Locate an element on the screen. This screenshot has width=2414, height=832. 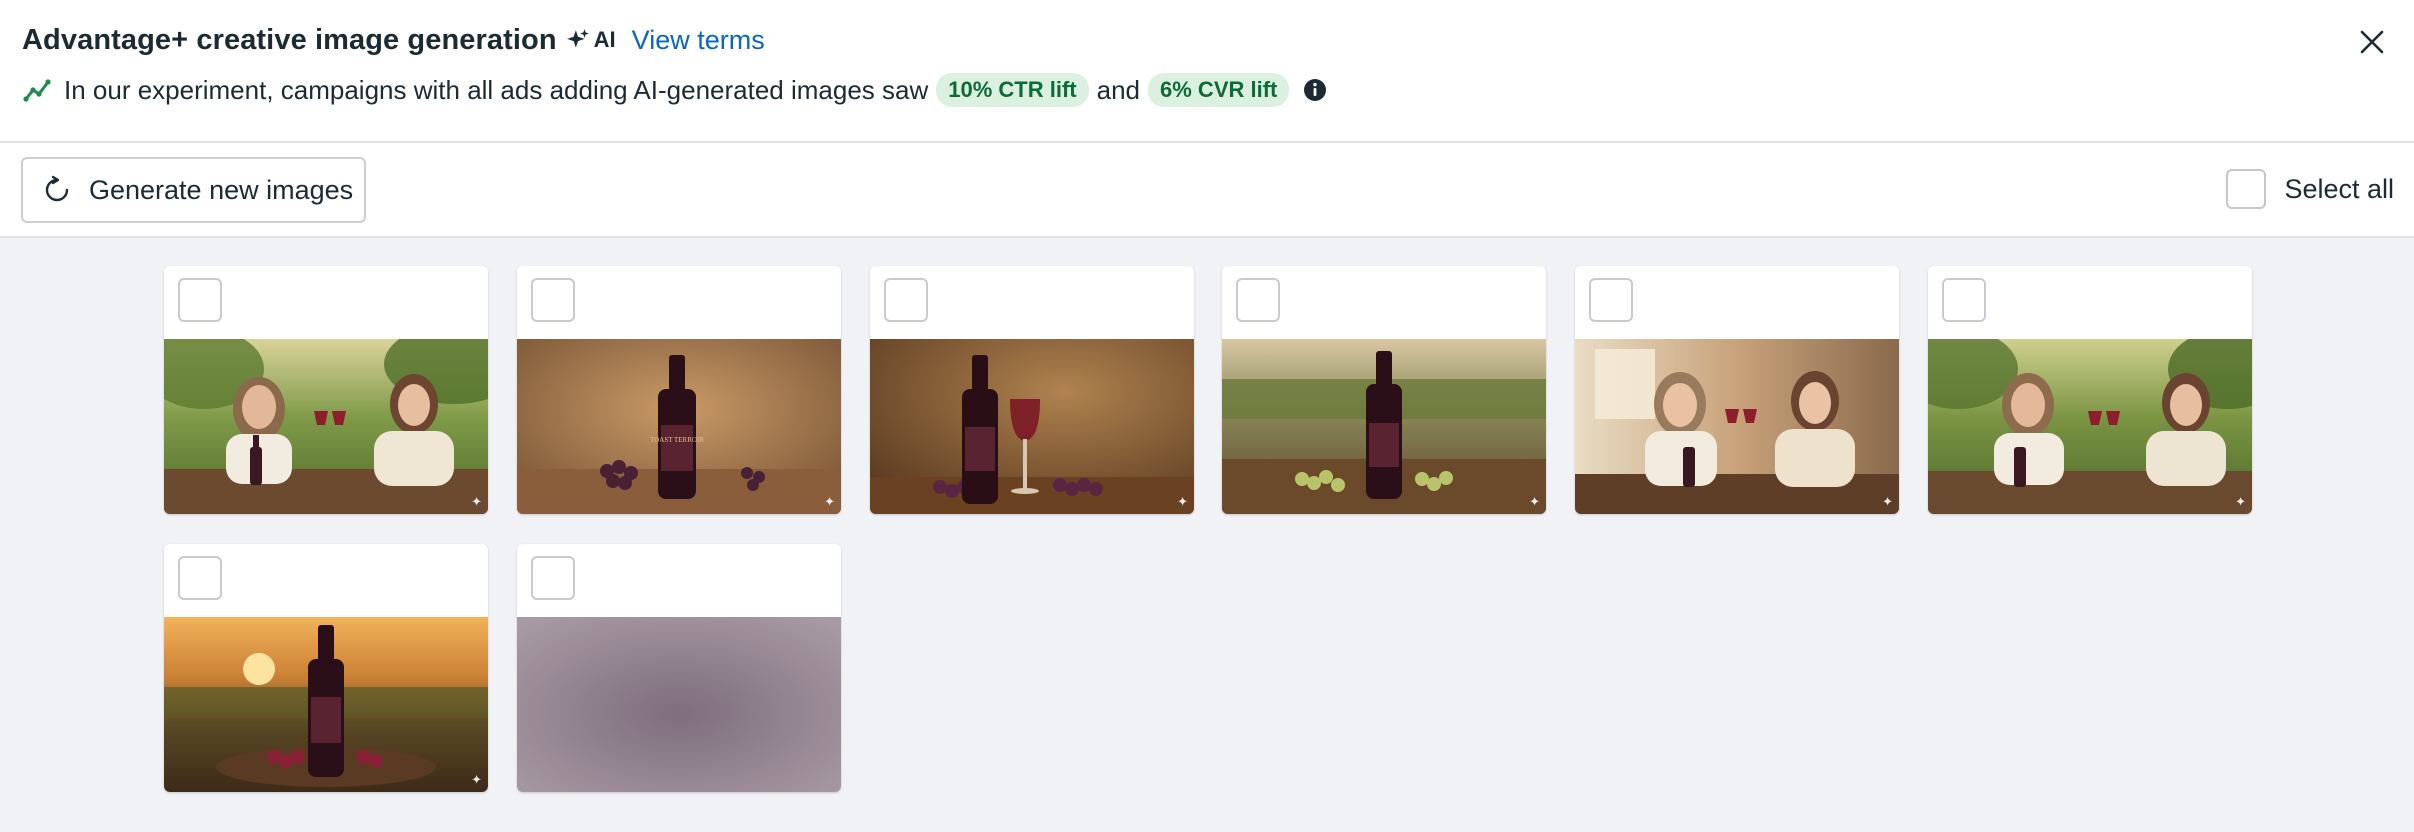
image-card: TOAST TERROIR ✦ is located at coordinates (679, 390).